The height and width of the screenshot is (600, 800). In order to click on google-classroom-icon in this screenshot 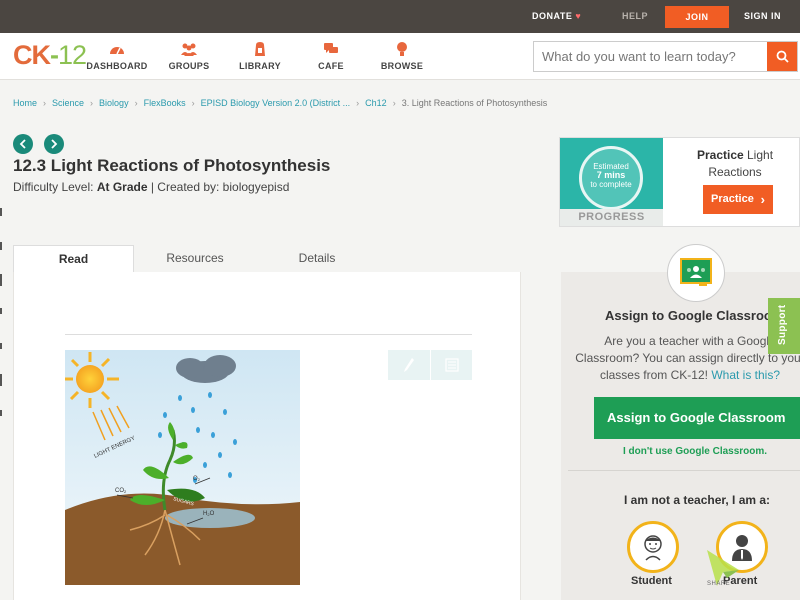, I will do `click(696, 272)`.